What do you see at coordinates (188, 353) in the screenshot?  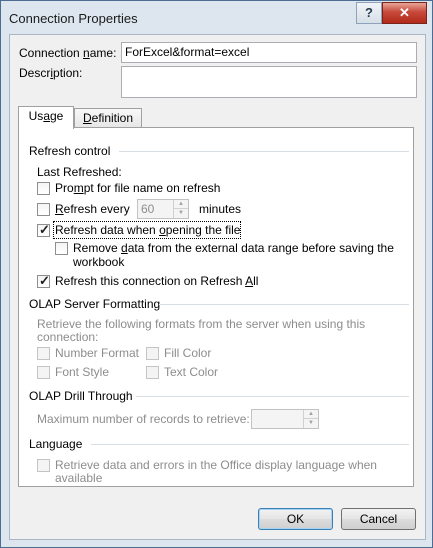 I see `fill-color-label: Fill Color` at bounding box center [188, 353].